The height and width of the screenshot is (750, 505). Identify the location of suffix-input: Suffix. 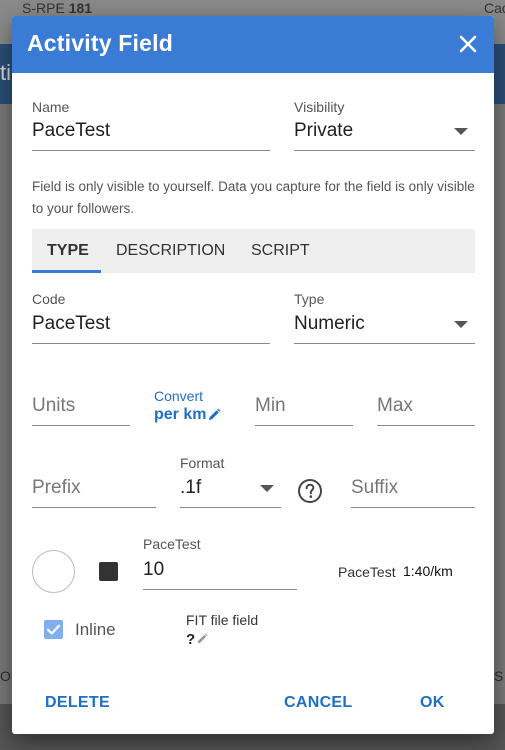
(374, 488).